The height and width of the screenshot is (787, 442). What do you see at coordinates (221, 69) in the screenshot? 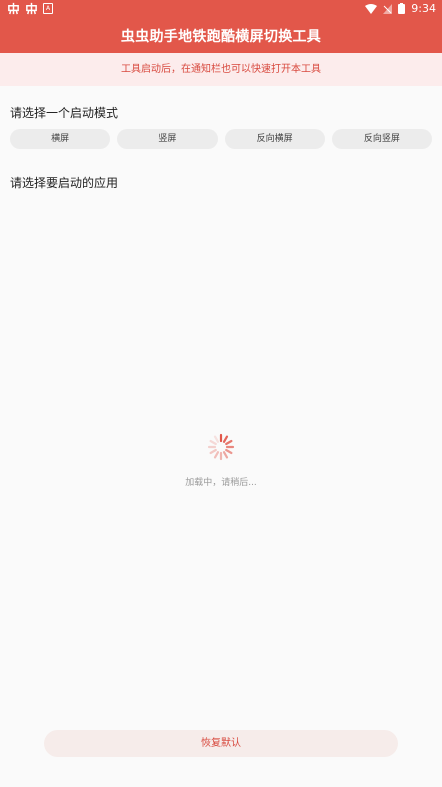
I see `notice-banner: 工具启动后，在通知栏也可以快速打开本工具` at bounding box center [221, 69].